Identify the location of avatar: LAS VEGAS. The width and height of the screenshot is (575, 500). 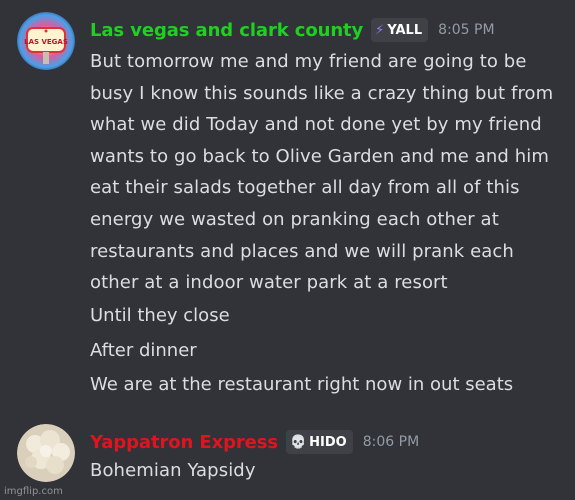
(46, 41).